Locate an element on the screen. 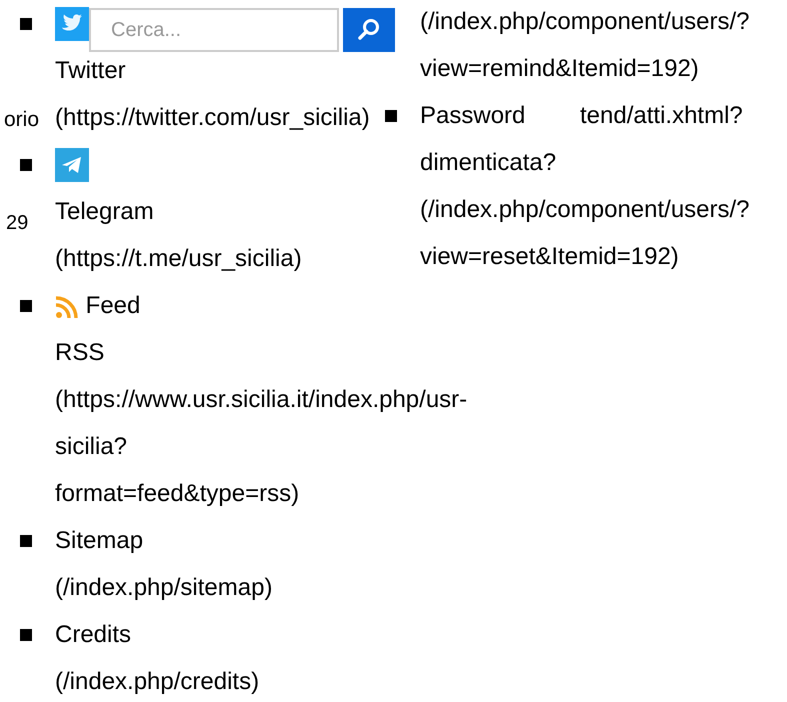 The height and width of the screenshot is (702, 787). link-text: Telegram is located at coordinates (104, 211).